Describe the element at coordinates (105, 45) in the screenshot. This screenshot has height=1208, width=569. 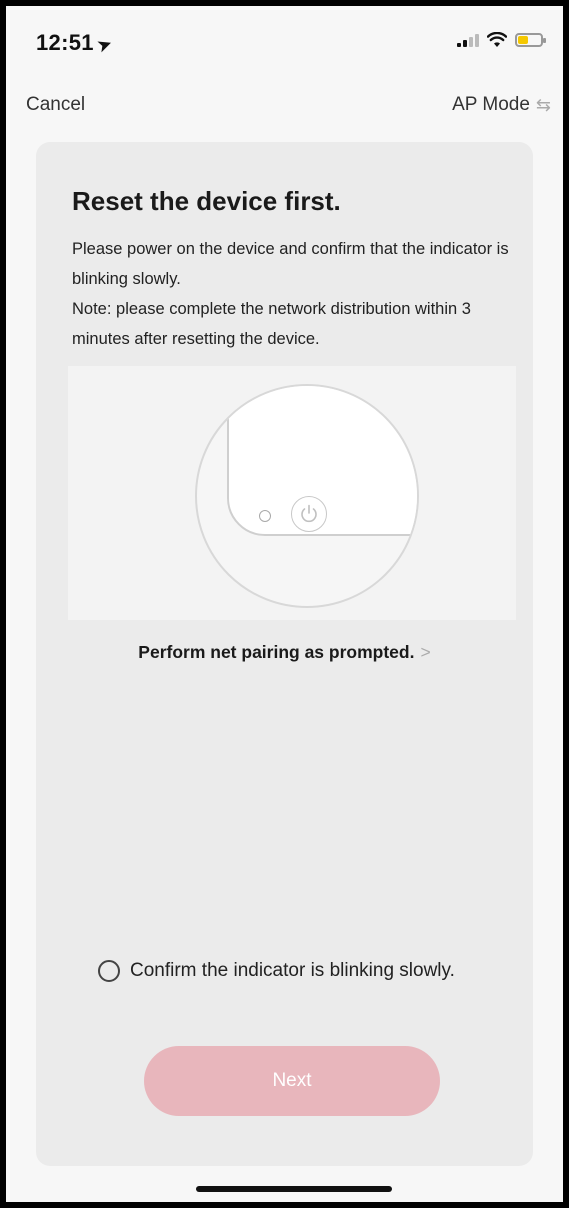
I see `location-arrow-icon: ➤` at that location.